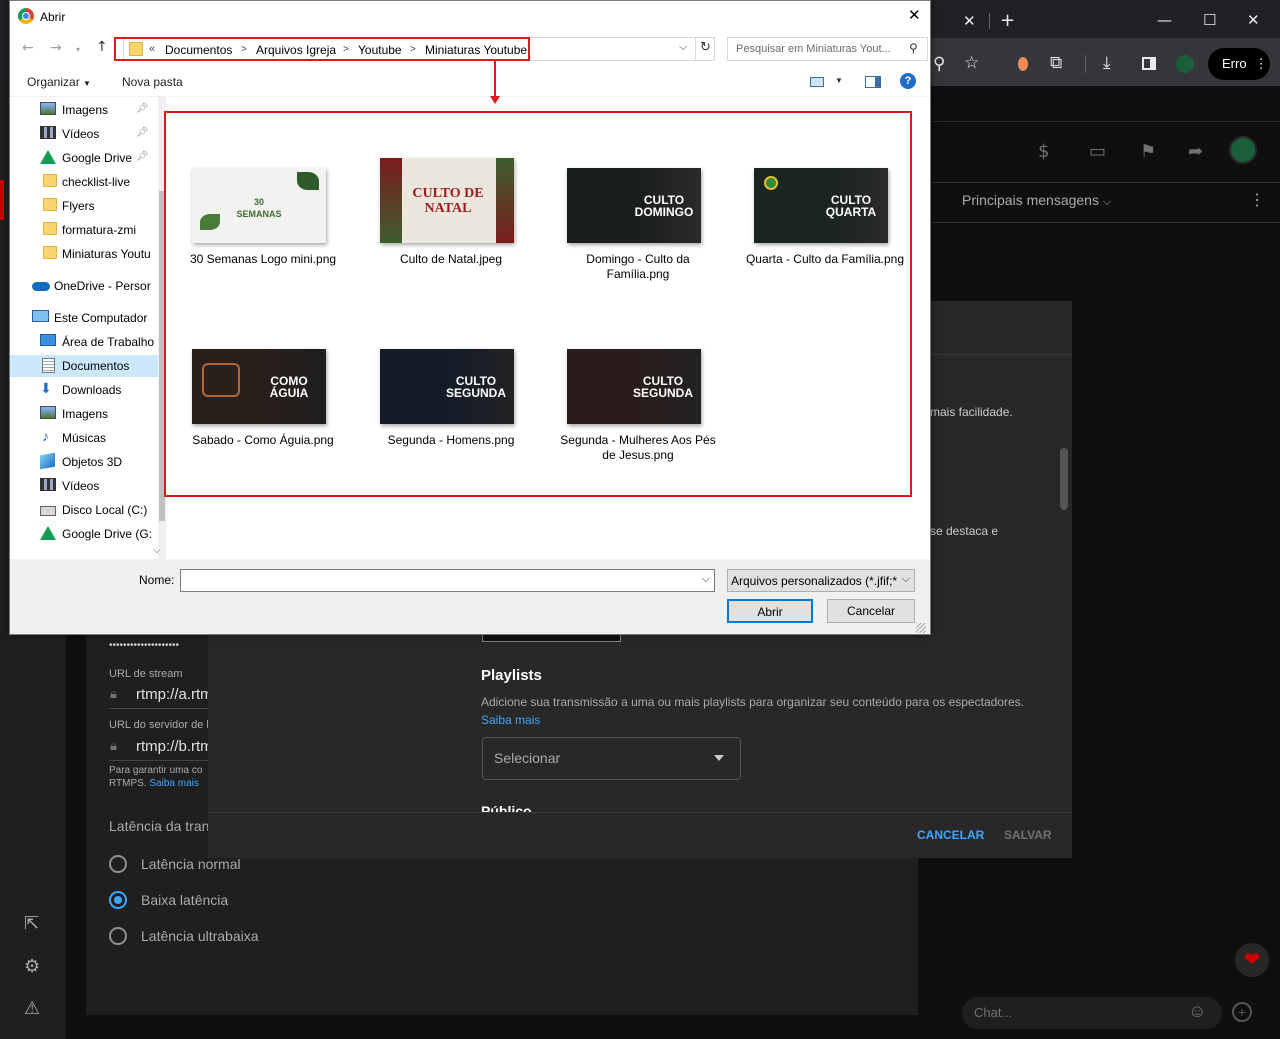 Image resolution: width=1280 pixels, height=1039 pixels. I want to click on nav-item-desktop: Área de Trabalho, so click(84, 342).